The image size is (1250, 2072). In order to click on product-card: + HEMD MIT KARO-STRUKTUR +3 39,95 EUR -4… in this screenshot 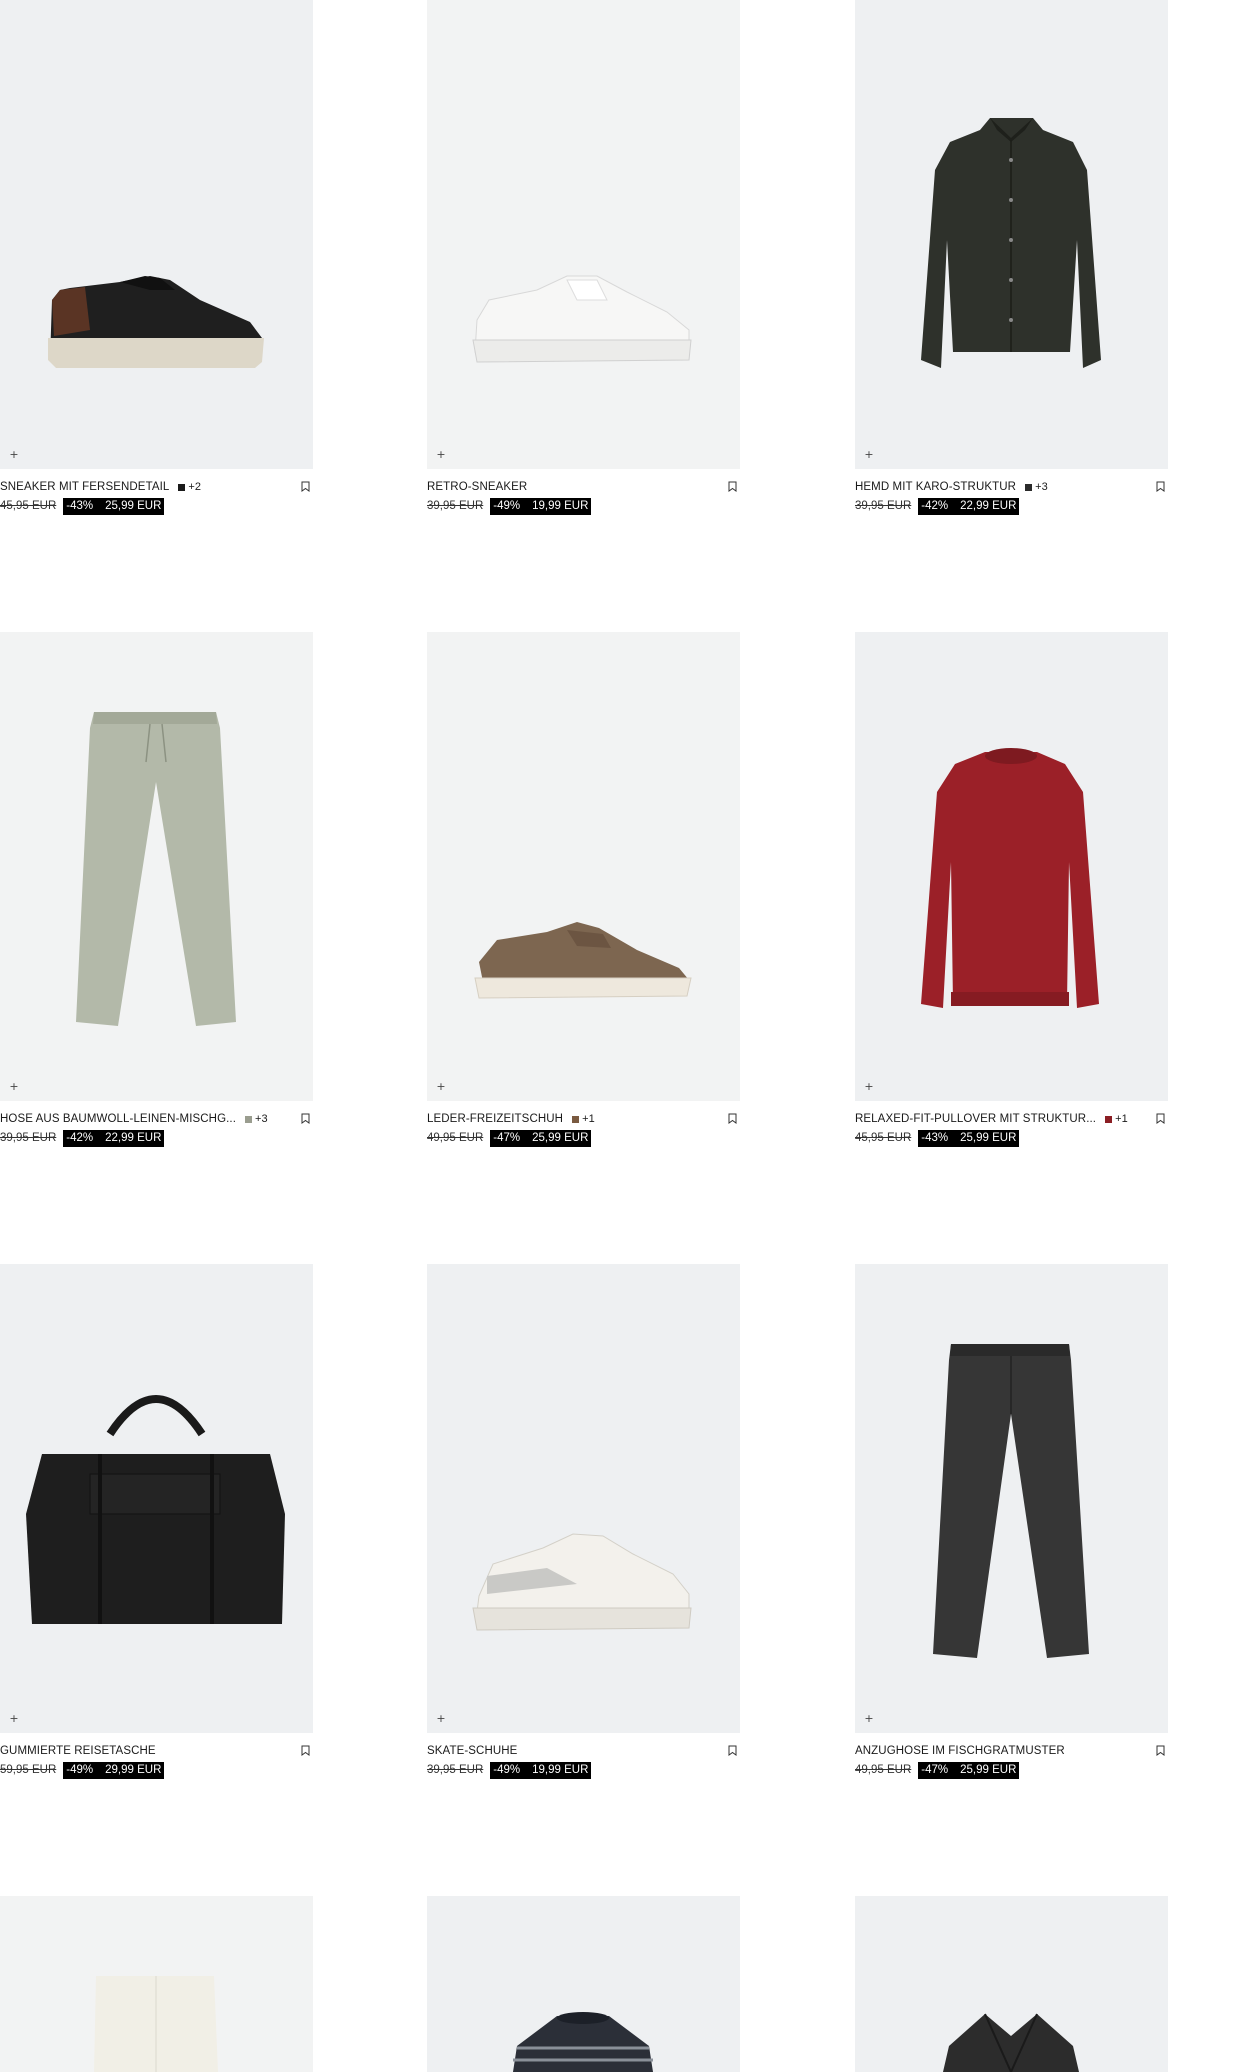, I will do `click(1011, 264)`.